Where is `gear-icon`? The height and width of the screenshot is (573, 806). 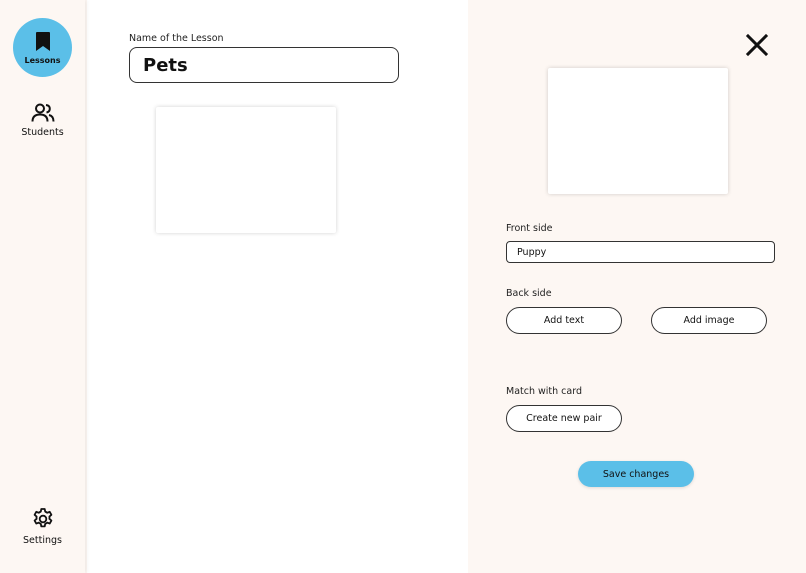
gear-icon is located at coordinates (42, 518).